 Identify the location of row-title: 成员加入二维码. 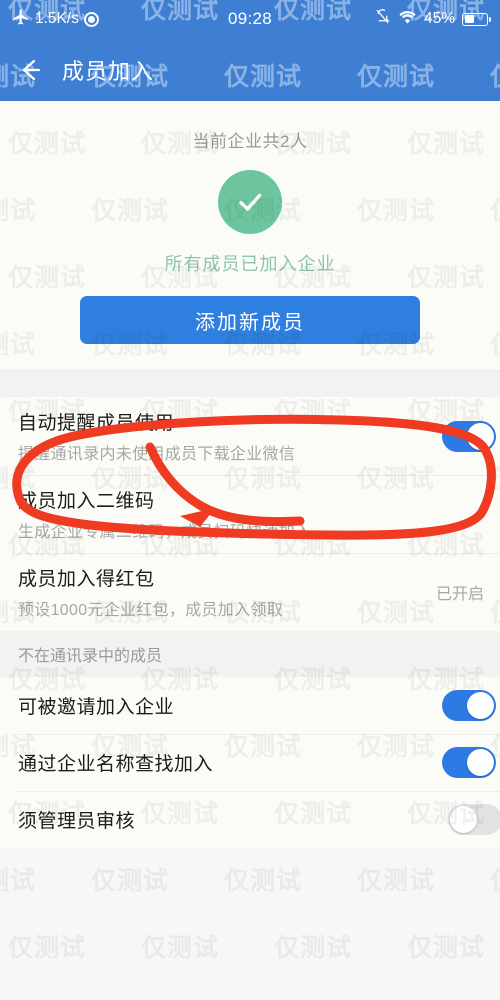
(86, 501).